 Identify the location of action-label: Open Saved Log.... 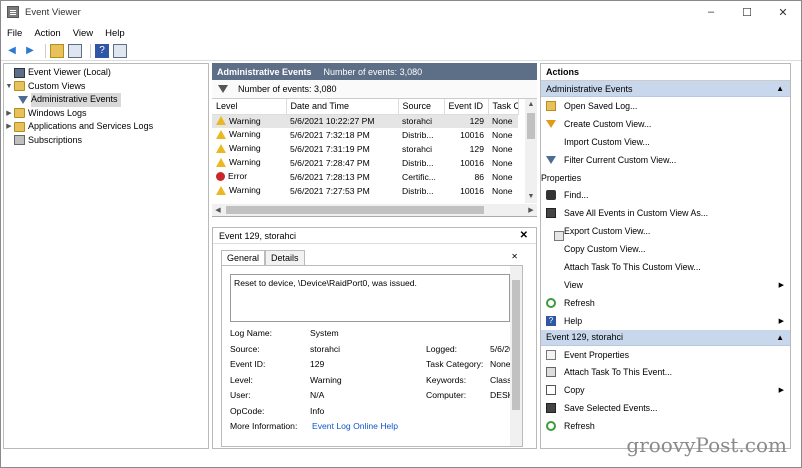
(601, 105).